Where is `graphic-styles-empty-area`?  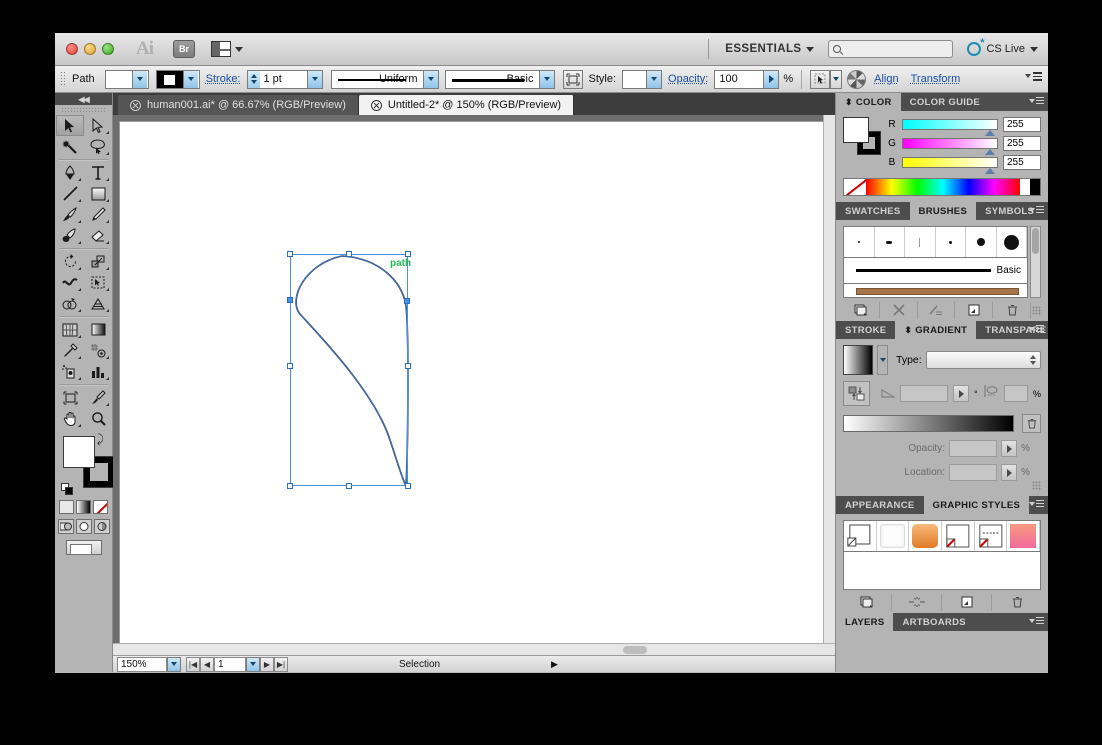
graphic-styles-empty-area is located at coordinates (942, 571).